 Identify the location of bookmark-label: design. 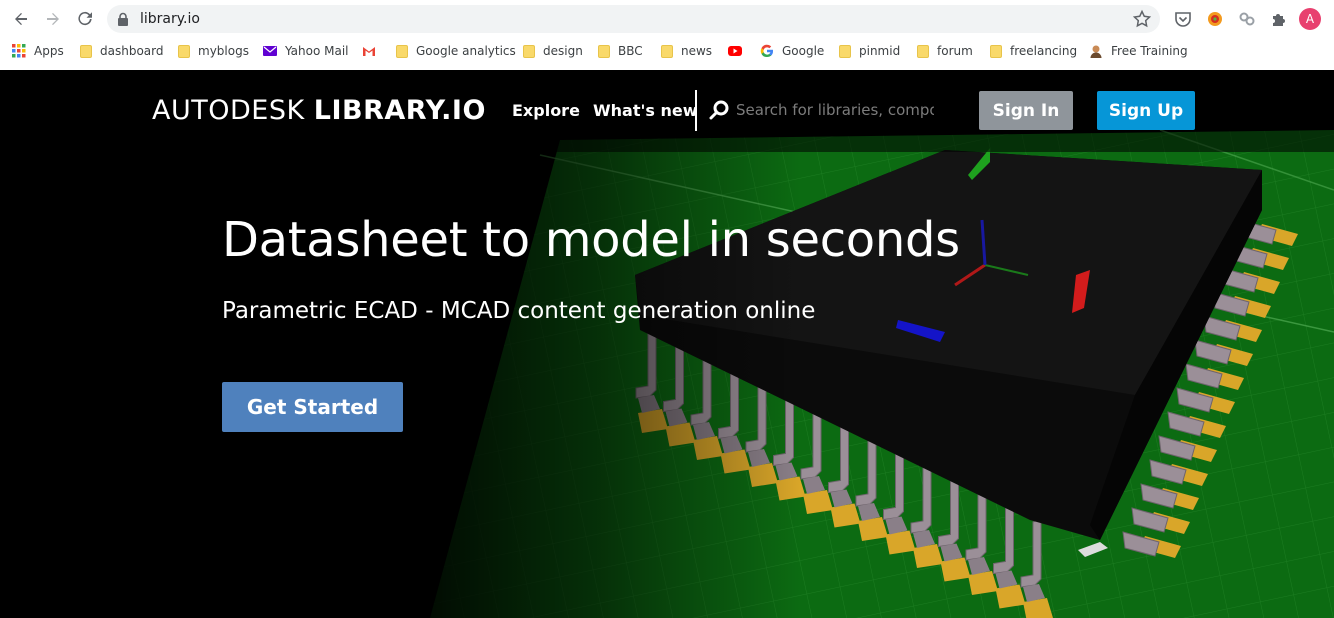
(563, 51).